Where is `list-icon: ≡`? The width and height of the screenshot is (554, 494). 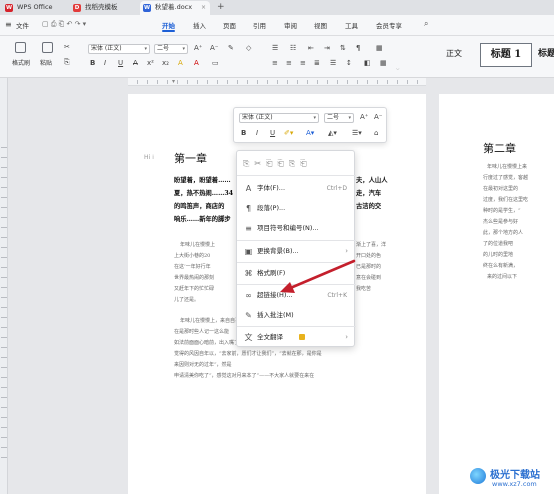 list-icon: ≡ is located at coordinates (248, 228).